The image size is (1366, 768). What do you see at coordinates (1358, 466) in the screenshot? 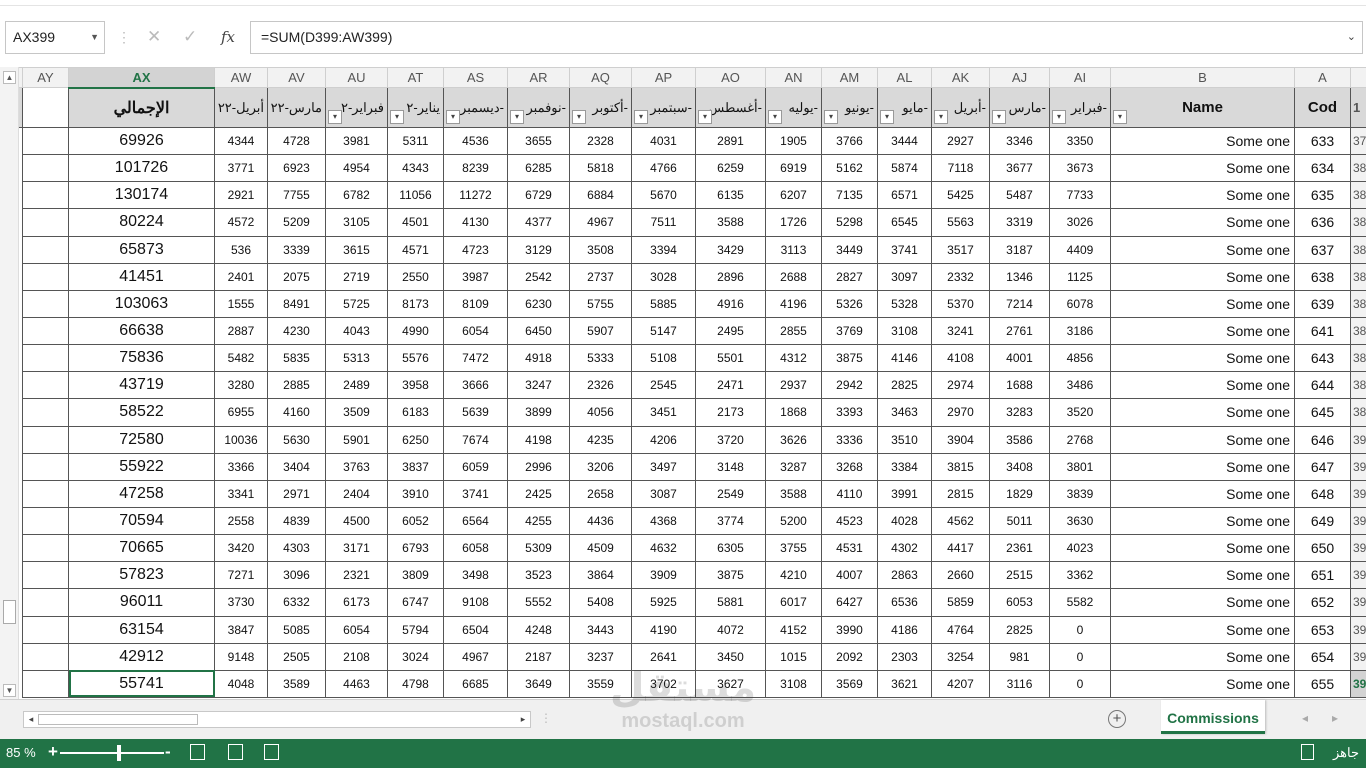
I see `row-number: 391` at bounding box center [1358, 466].